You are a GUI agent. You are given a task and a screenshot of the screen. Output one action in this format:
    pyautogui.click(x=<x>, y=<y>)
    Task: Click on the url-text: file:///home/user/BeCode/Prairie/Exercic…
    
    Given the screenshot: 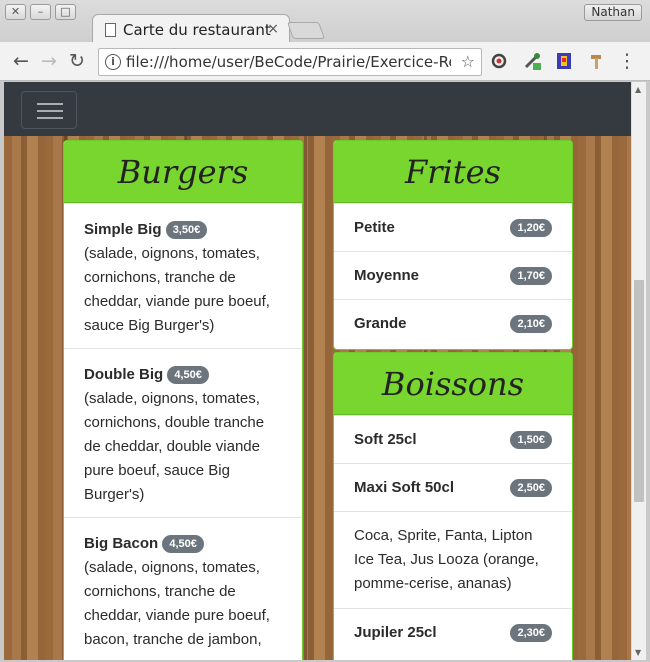 What is the action you would take?
    pyautogui.click(x=288, y=62)
    